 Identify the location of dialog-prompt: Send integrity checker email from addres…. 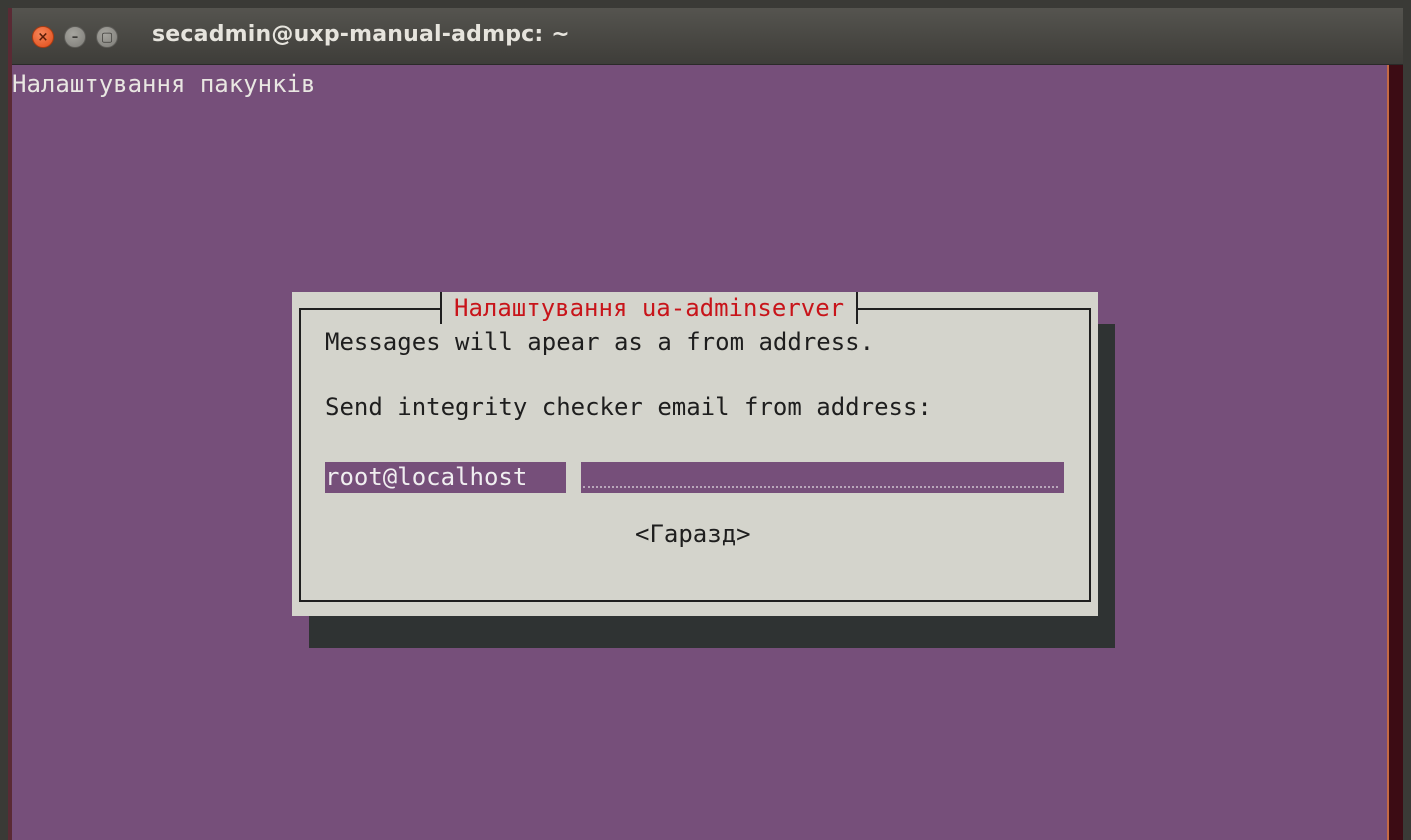
(628, 407).